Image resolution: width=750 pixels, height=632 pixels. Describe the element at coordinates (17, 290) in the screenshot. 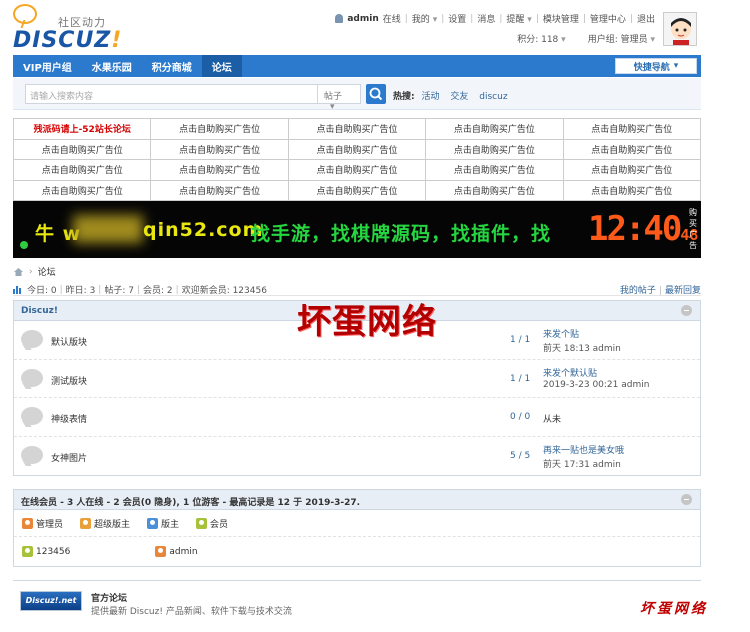

I see `chart-icon` at that location.